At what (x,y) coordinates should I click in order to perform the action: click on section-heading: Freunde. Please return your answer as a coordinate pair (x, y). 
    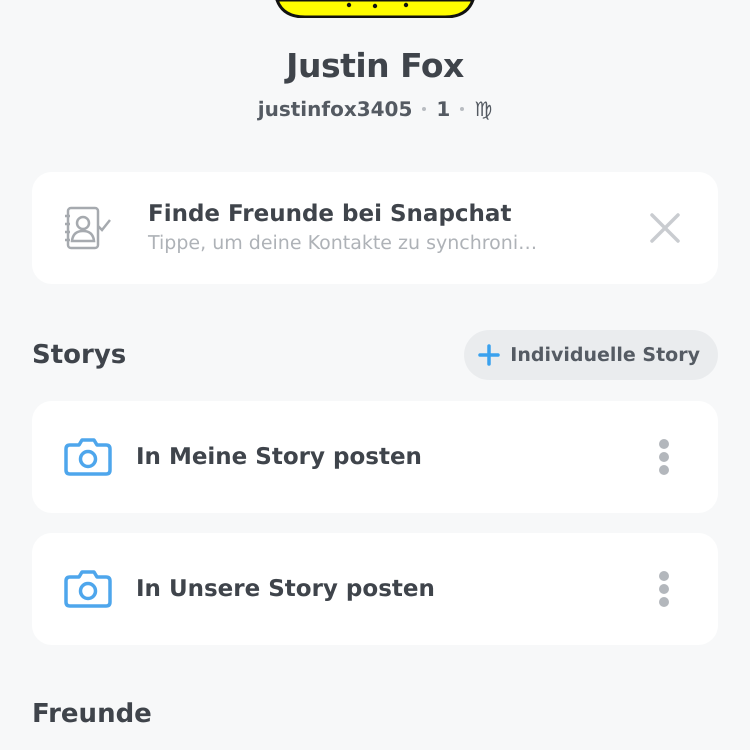
    Looking at the image, I should click on (92, 714).